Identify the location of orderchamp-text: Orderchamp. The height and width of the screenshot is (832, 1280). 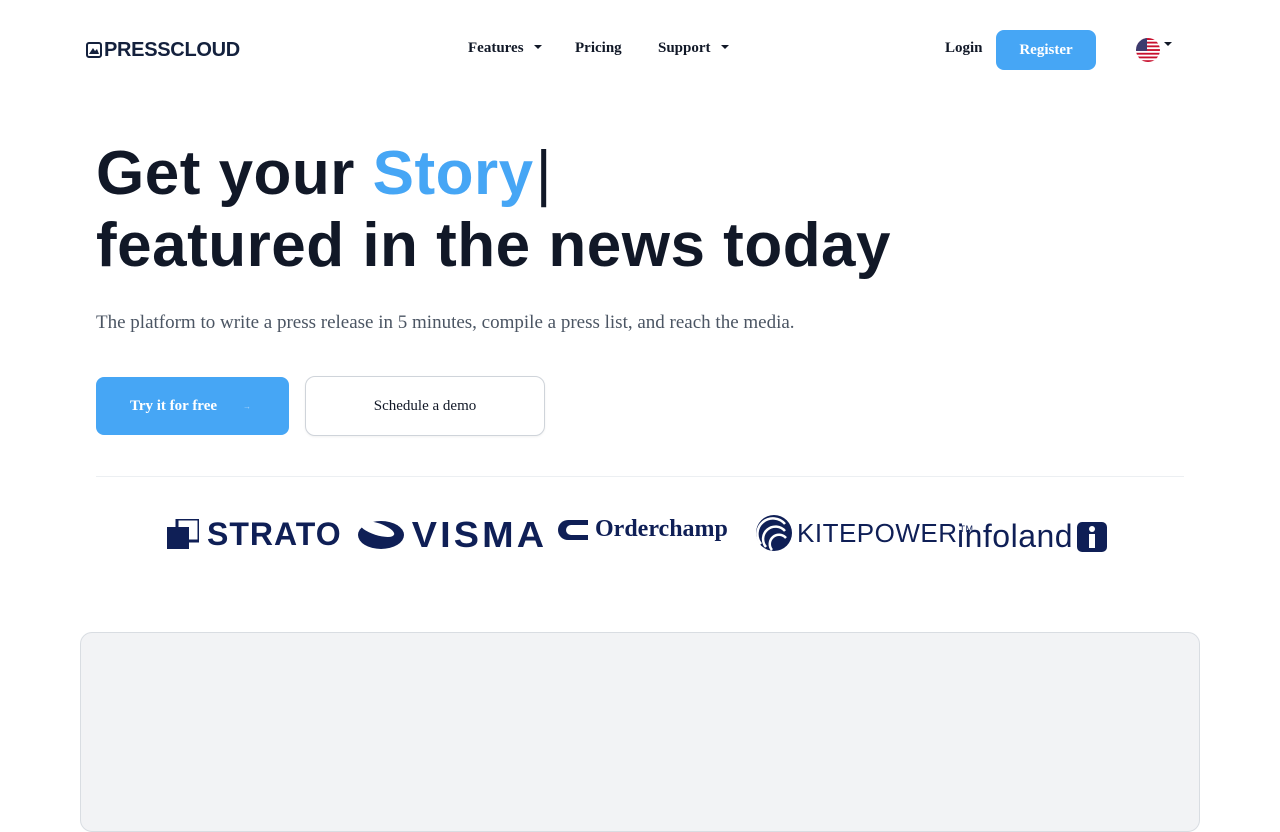
(661, 529).